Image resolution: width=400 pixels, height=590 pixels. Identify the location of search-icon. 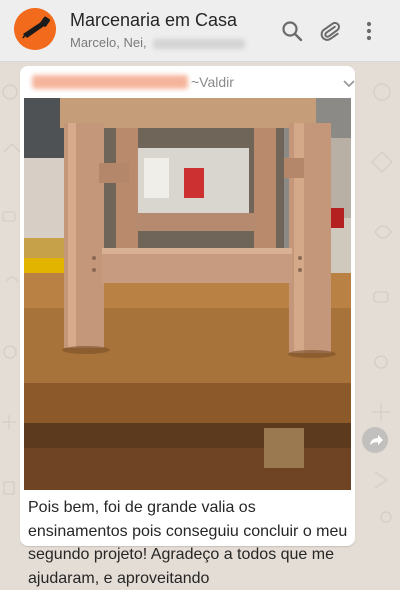
(292, 31).